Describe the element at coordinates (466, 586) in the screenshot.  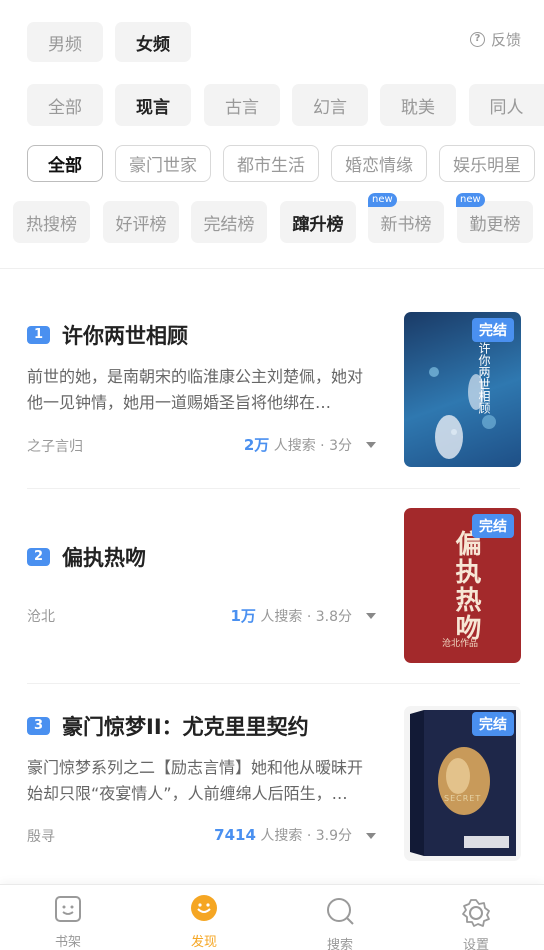
I see `cover-title: 偏执热吻` at that location.